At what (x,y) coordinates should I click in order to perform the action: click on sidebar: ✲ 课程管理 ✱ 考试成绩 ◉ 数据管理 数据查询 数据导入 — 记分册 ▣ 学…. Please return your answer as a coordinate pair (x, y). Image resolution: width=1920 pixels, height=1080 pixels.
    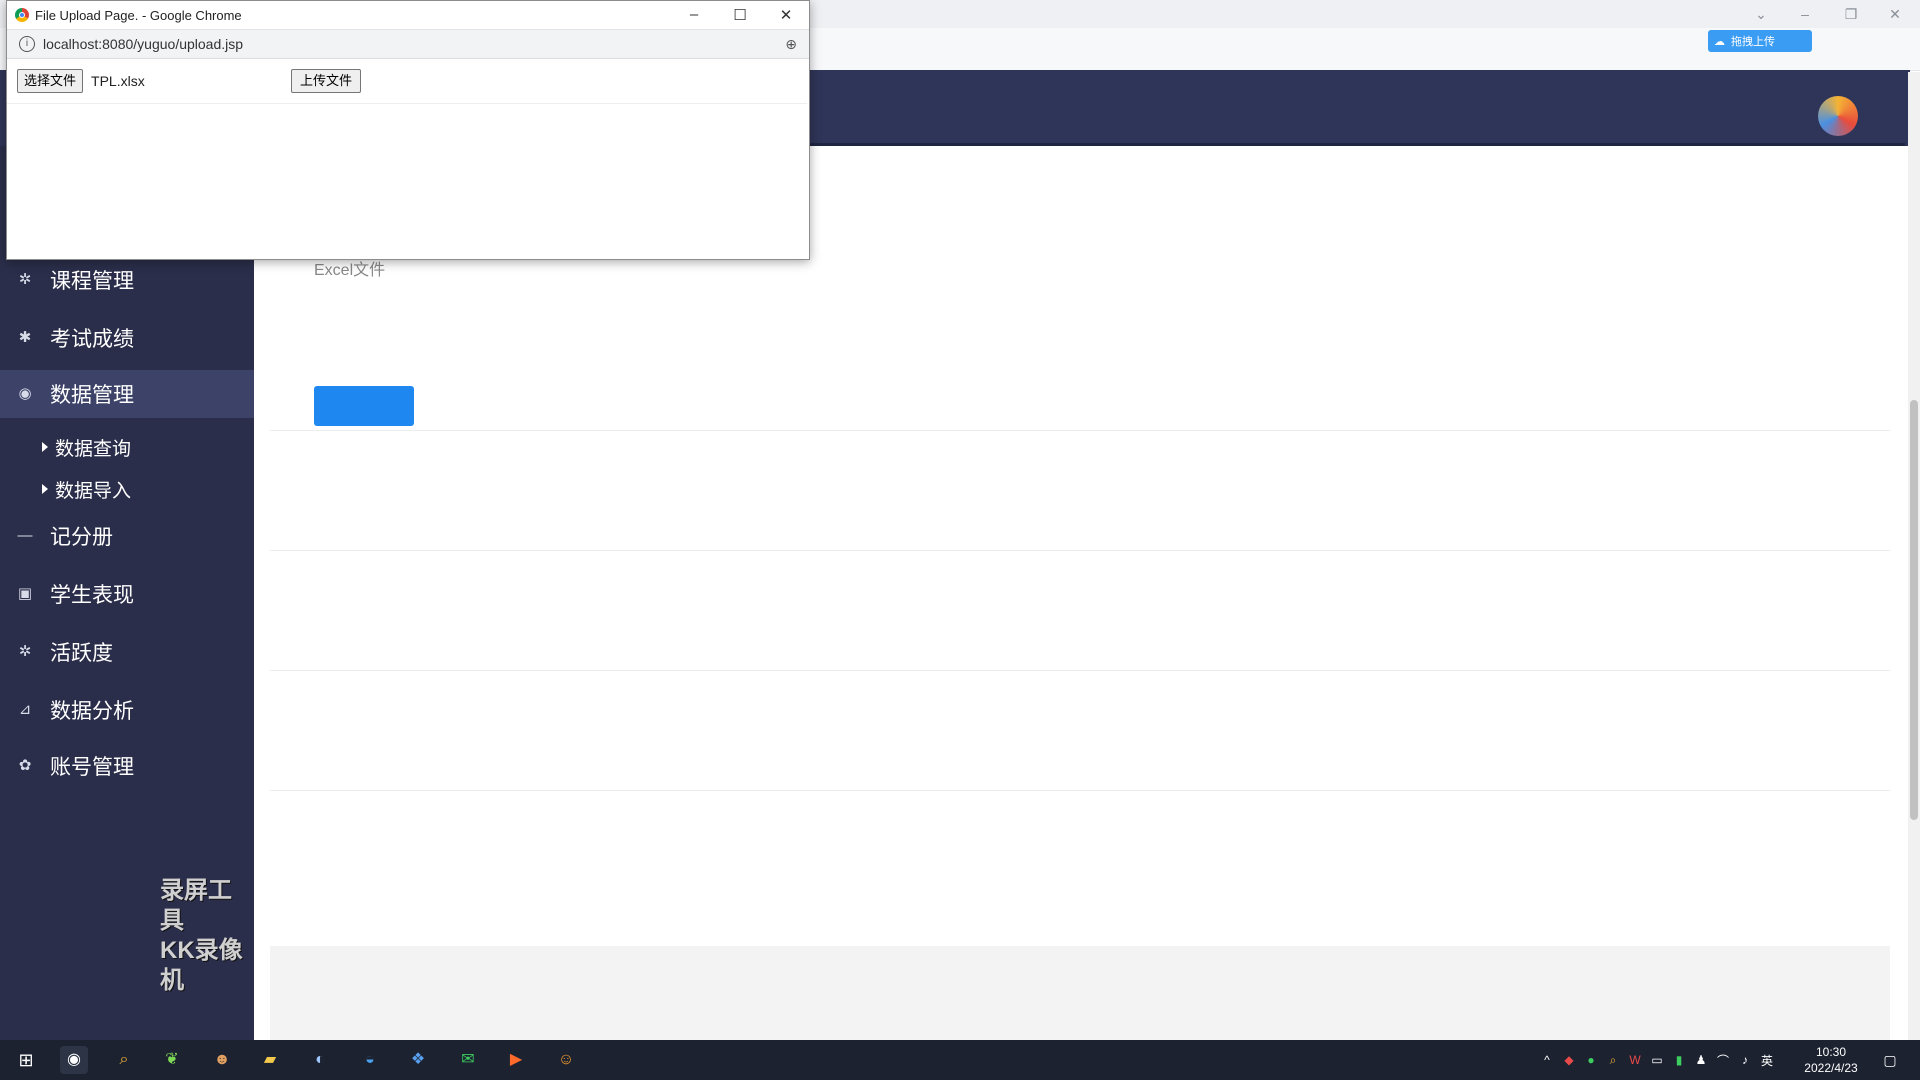
    Looking at the image, I should click on (127, 593).